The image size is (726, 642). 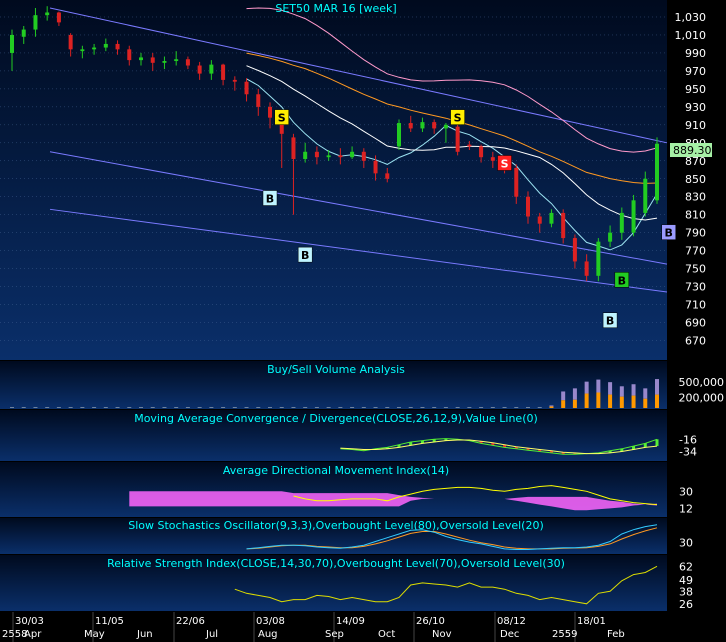 I want to click on last-price-badge: 889.30, so click(x=691, y=150).